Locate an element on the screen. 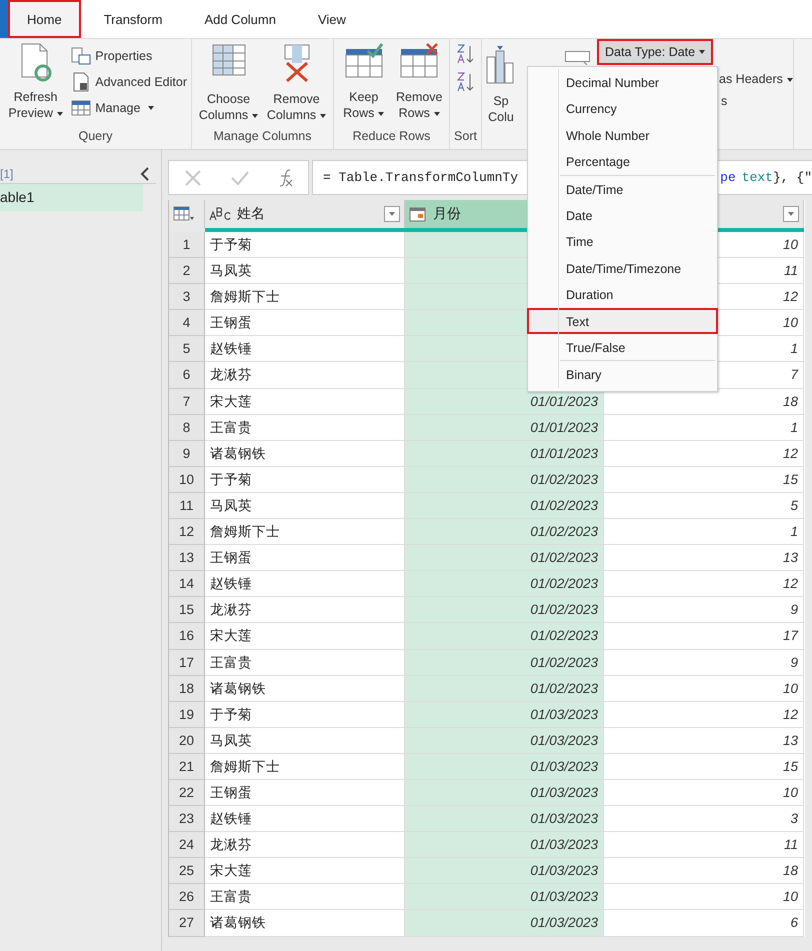 The width and height of the screenshot is (812, 951). row-number: 27 is located at coordinates (187, 923).